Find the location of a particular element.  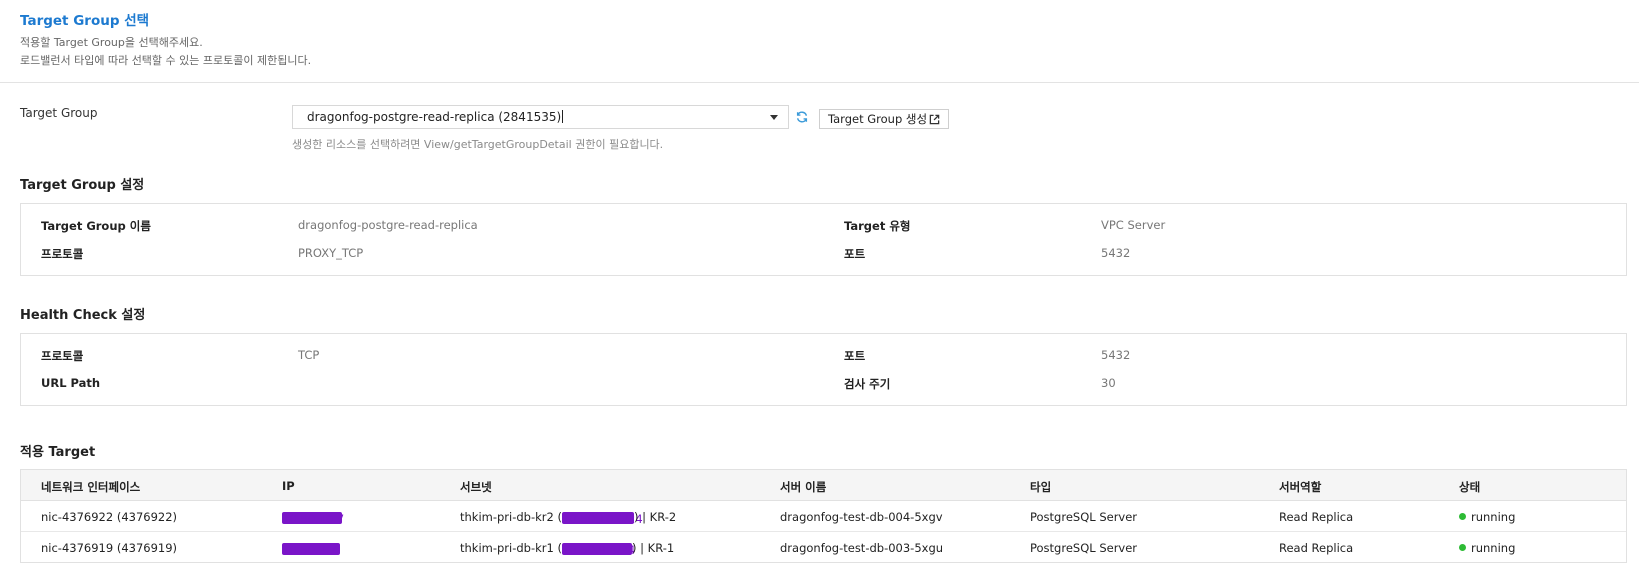

tg-name-label: Target Group 이름 is located at coordinates (96, 226).